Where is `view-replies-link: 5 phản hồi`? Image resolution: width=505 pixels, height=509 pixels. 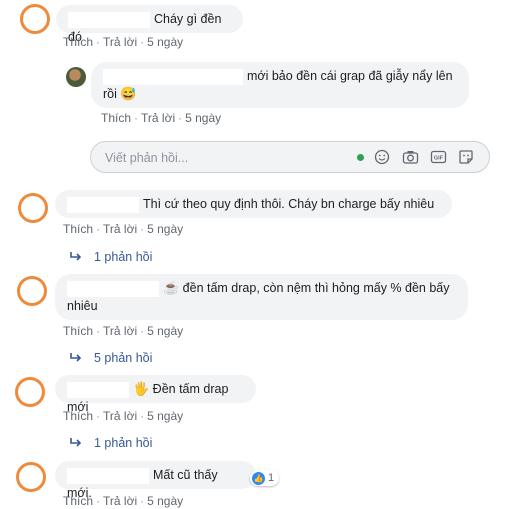 view-replies-link: 5 phản hồi is located at coordinates (111, 358).